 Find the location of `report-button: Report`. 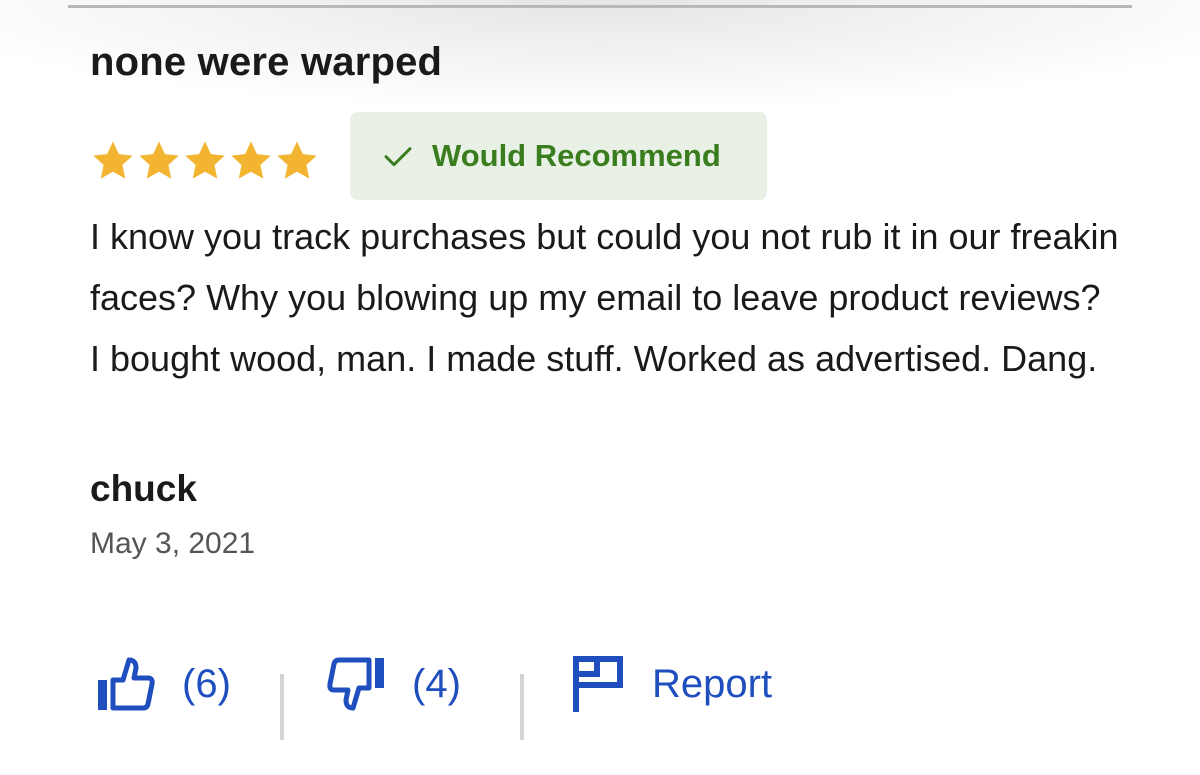

report-button: Report is located at coordinates (671, 684).